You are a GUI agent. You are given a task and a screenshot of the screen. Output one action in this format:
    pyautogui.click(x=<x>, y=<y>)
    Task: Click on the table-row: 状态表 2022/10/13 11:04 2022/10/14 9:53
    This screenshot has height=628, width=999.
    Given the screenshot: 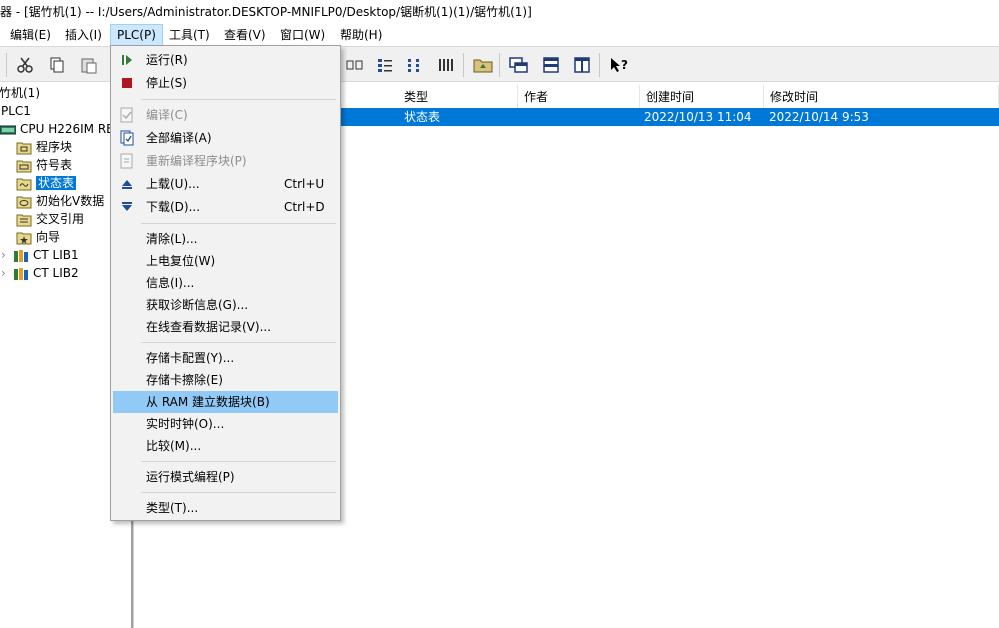 What is the action you would take?
    pyautogui.click(x=666, y=117)
    